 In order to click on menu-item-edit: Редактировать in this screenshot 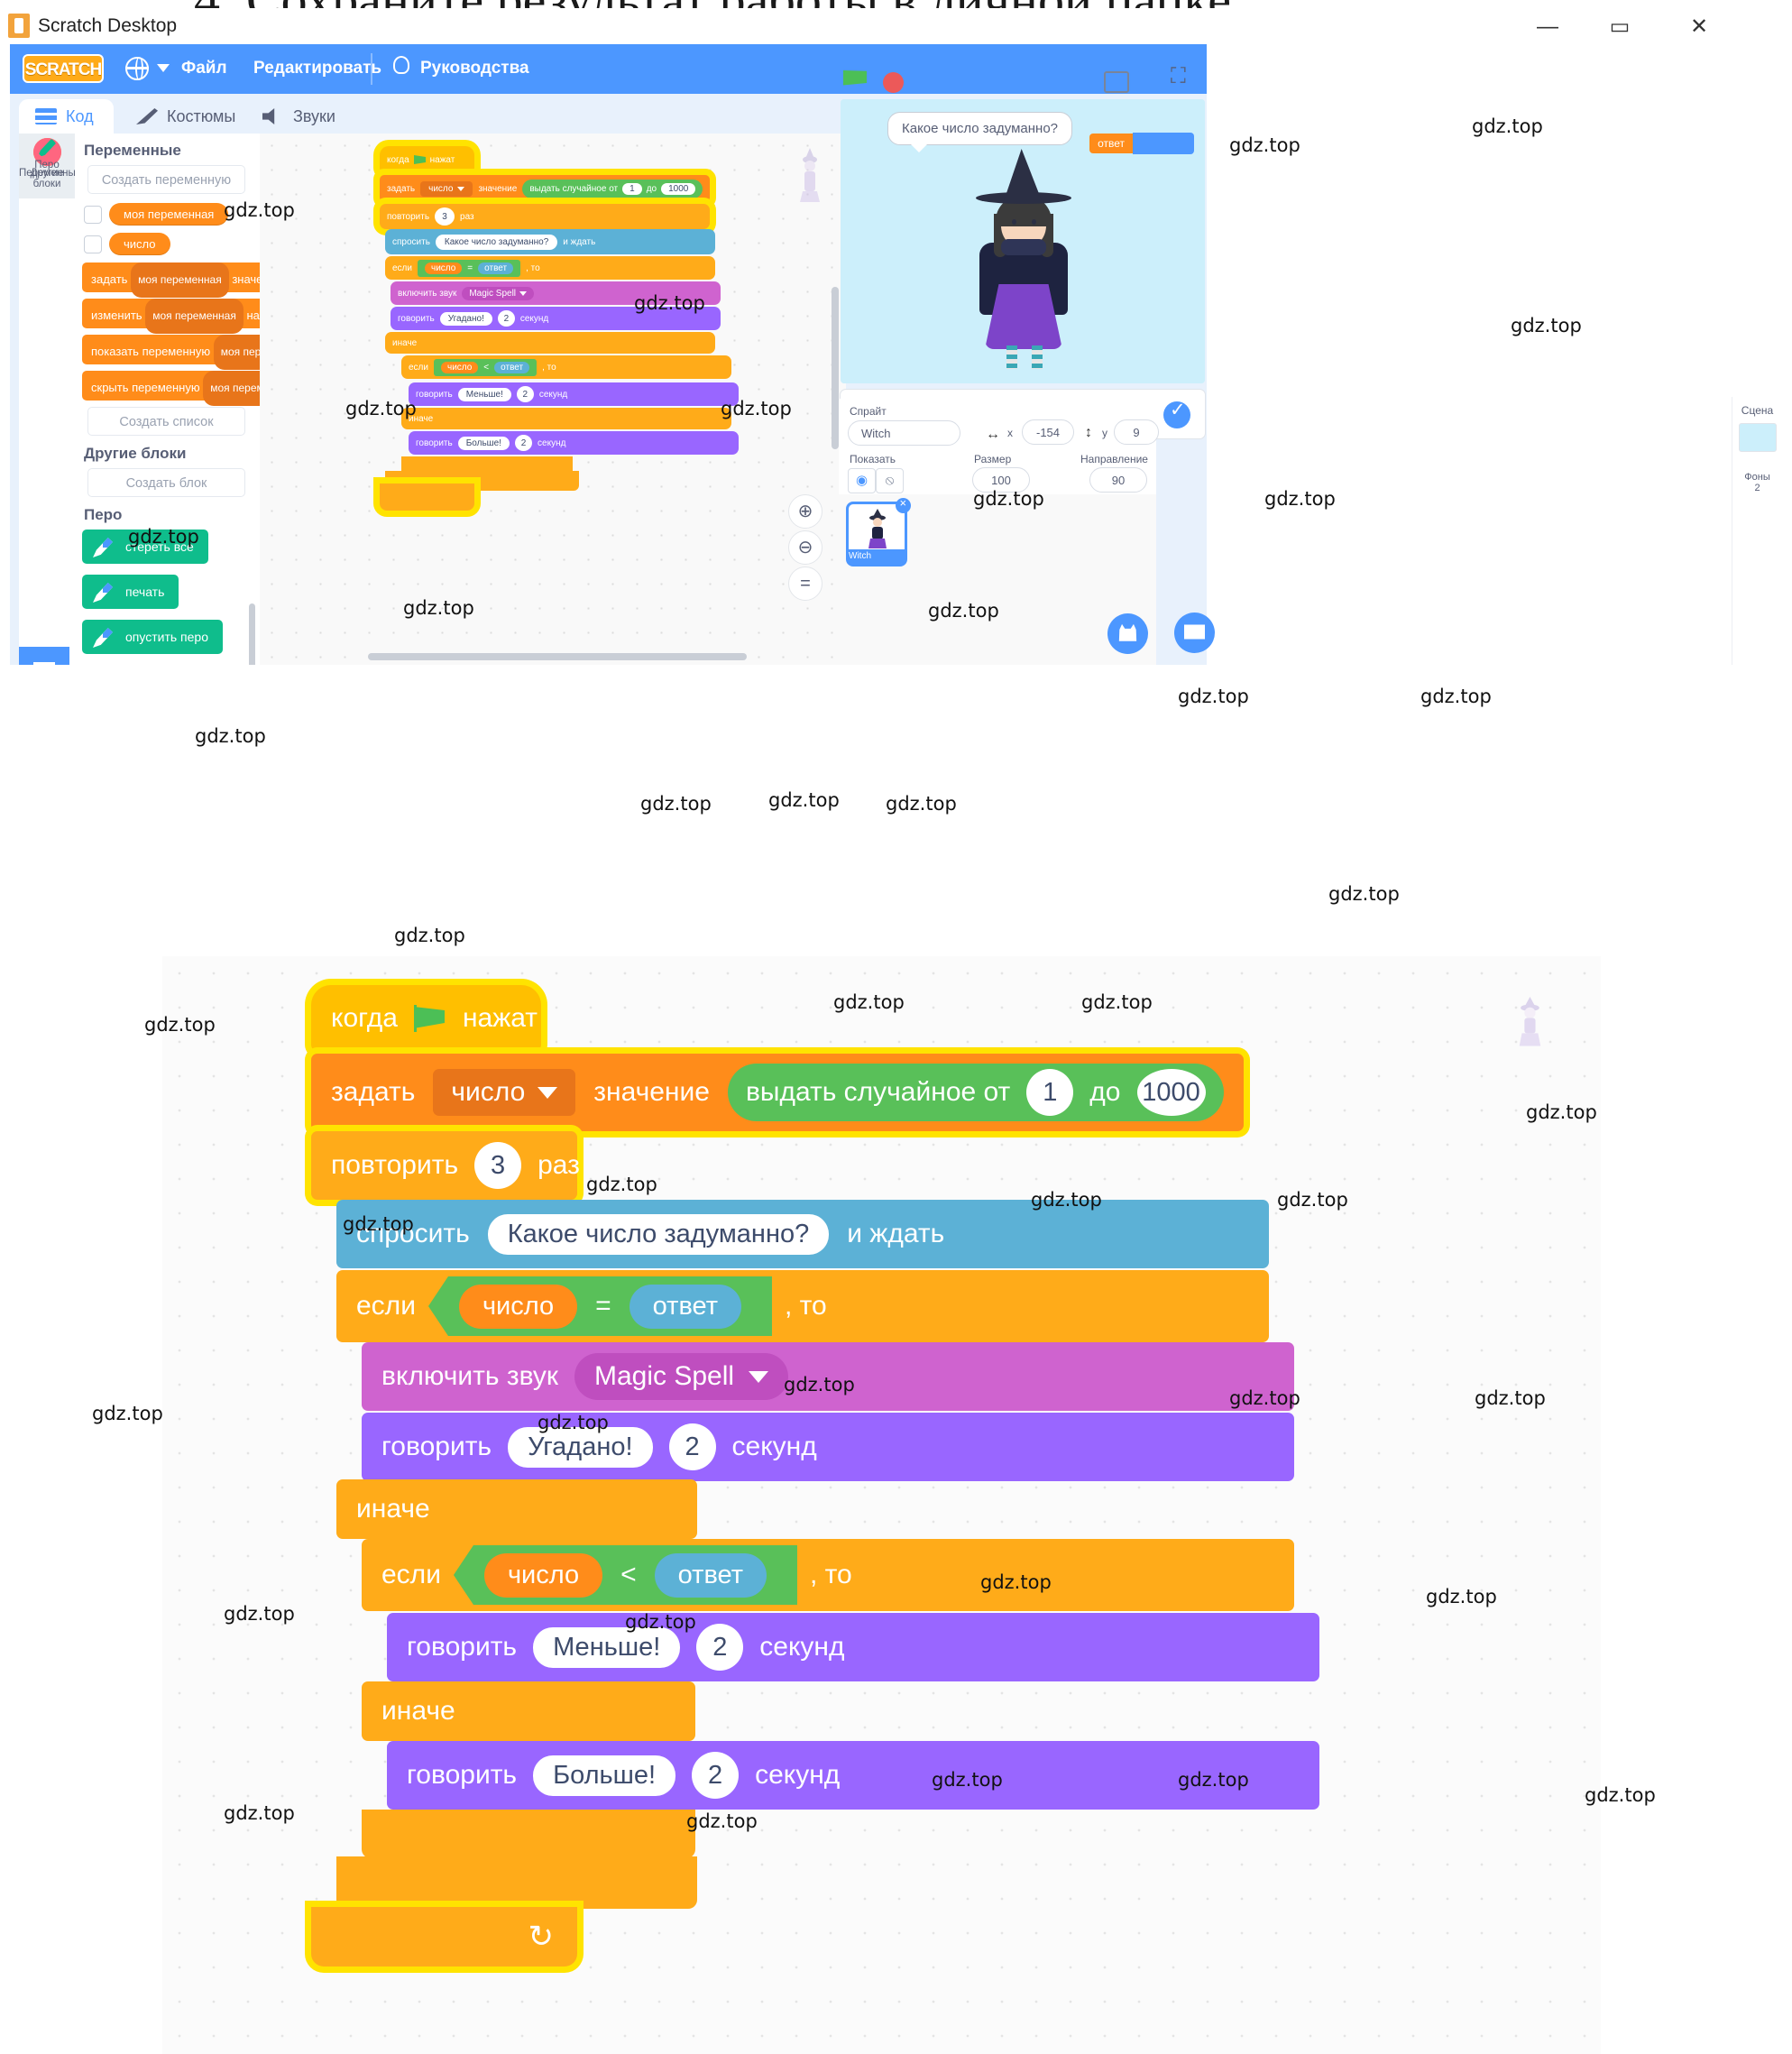, I will do `click(317, 68)`.